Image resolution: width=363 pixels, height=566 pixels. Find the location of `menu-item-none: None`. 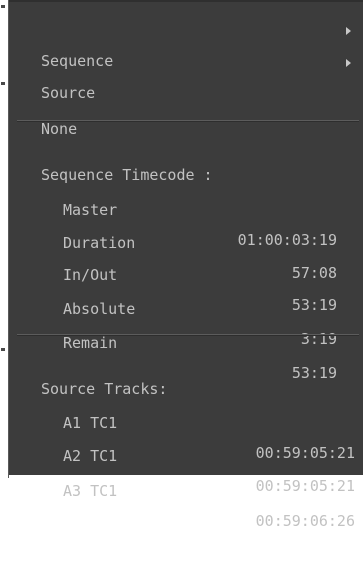

menu-item-none: None is located at coordinates (186, 111).